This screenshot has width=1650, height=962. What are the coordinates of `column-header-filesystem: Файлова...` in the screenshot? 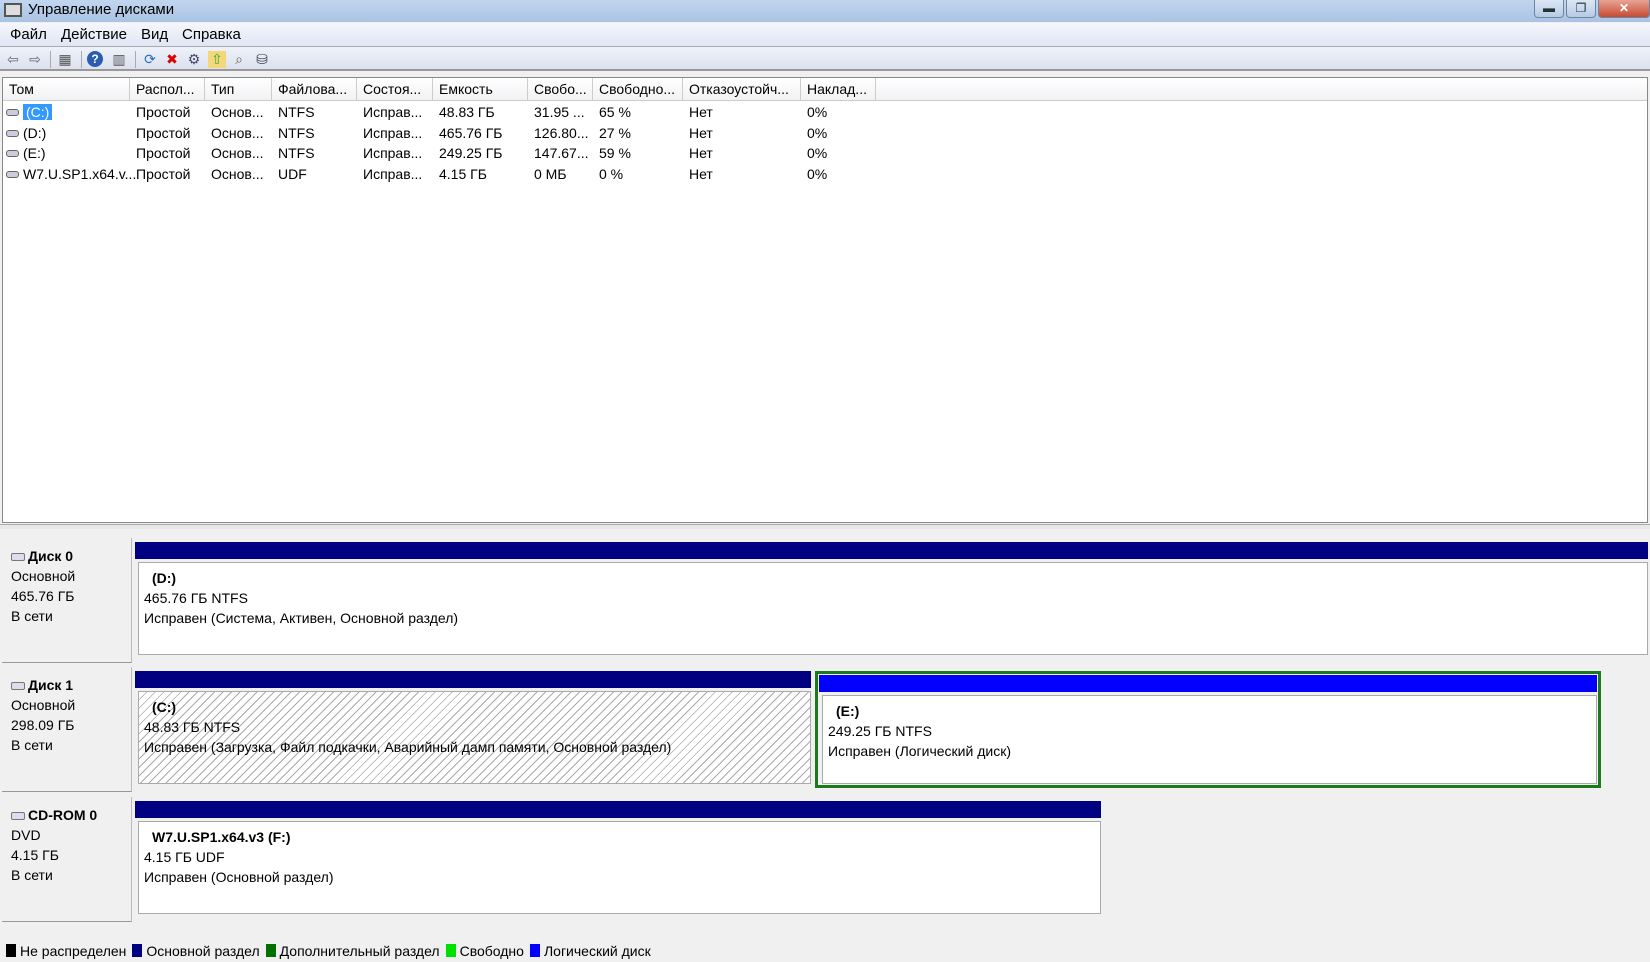 It's located at (314, 89).